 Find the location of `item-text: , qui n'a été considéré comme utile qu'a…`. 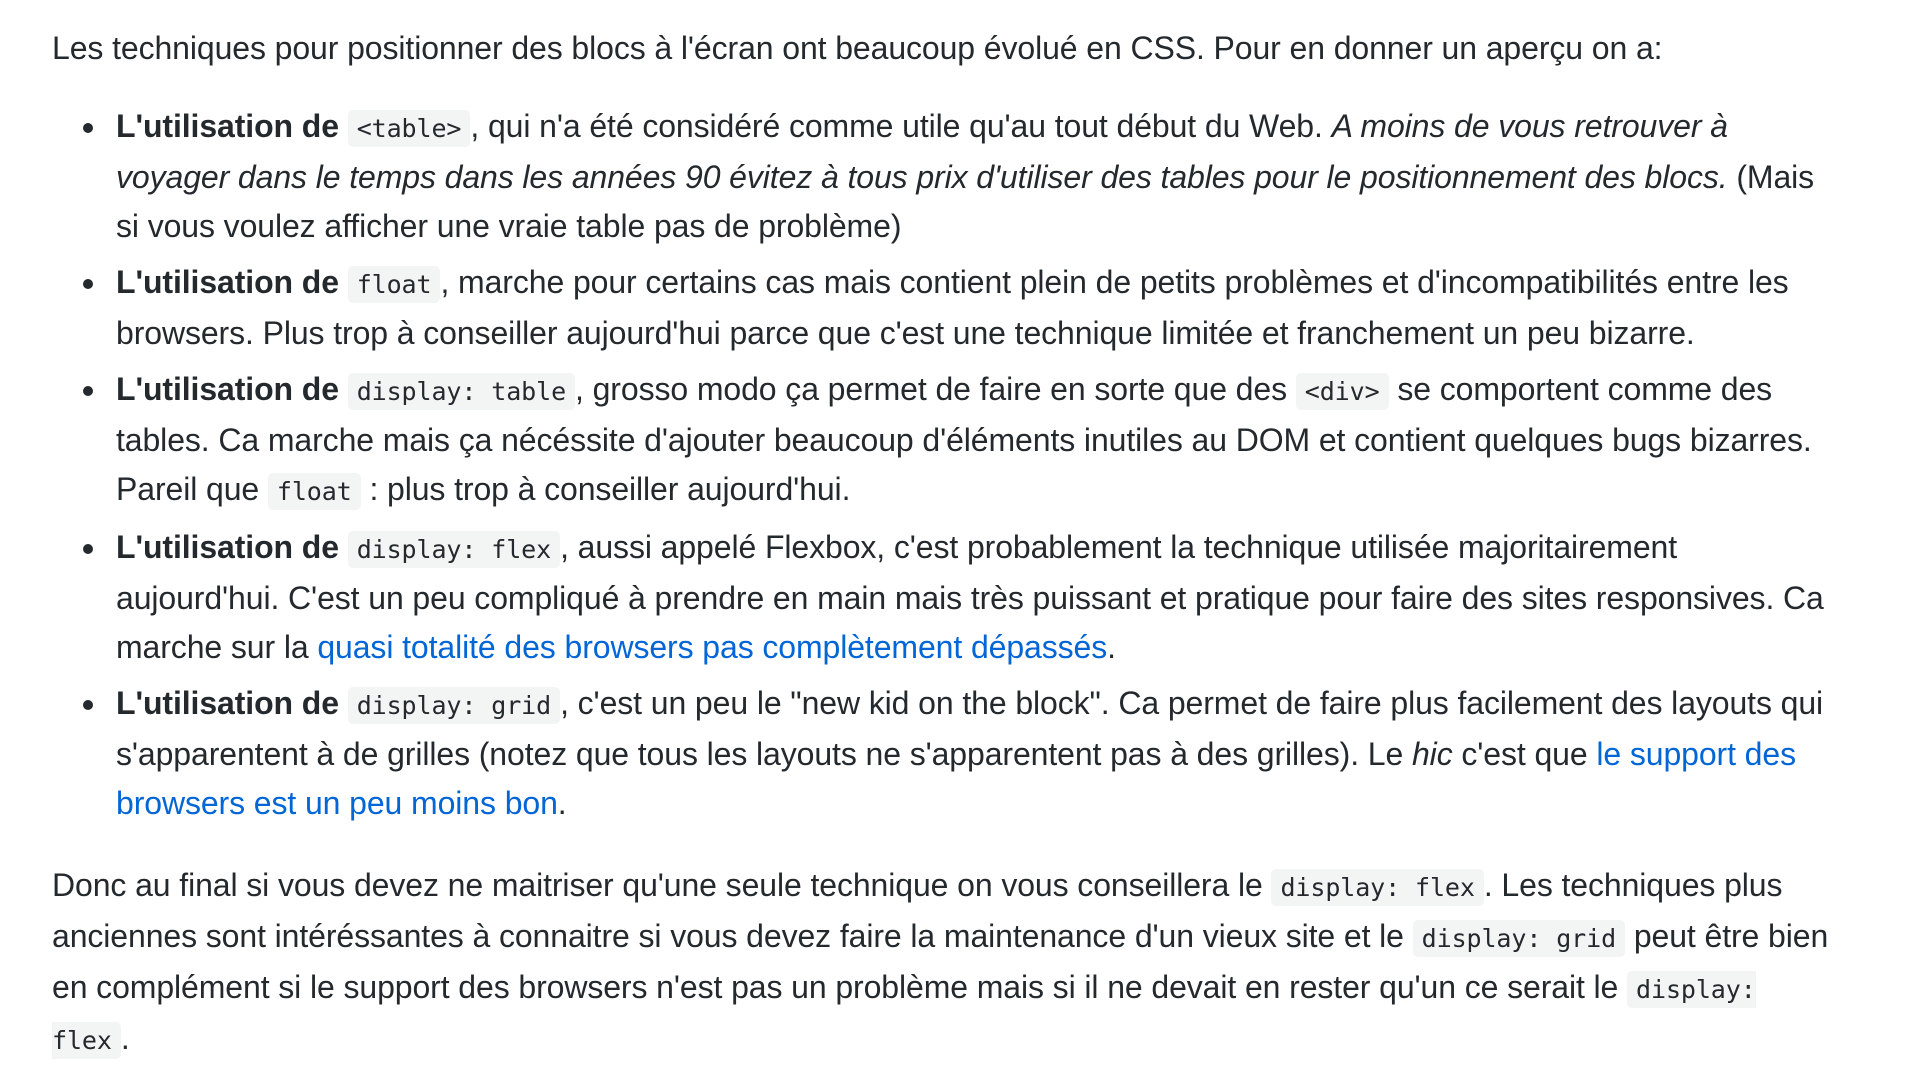

item-text: , qui n'a été considéré comme utile qu'a… is located at coordinates (901, 126).